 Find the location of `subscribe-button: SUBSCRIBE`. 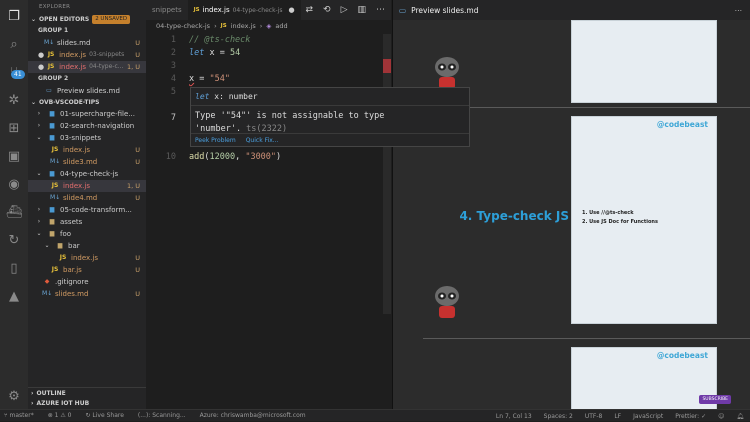

subscribe-button: SUBSCRIBE is located at coordinates (715, 399).